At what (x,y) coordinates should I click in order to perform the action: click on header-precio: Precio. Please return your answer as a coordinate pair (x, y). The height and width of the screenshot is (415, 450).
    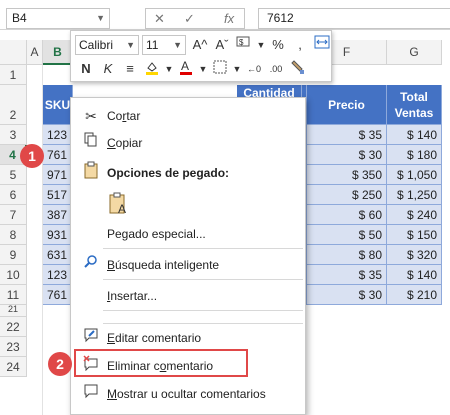
    Looking at the image, I should click on (347, 105).